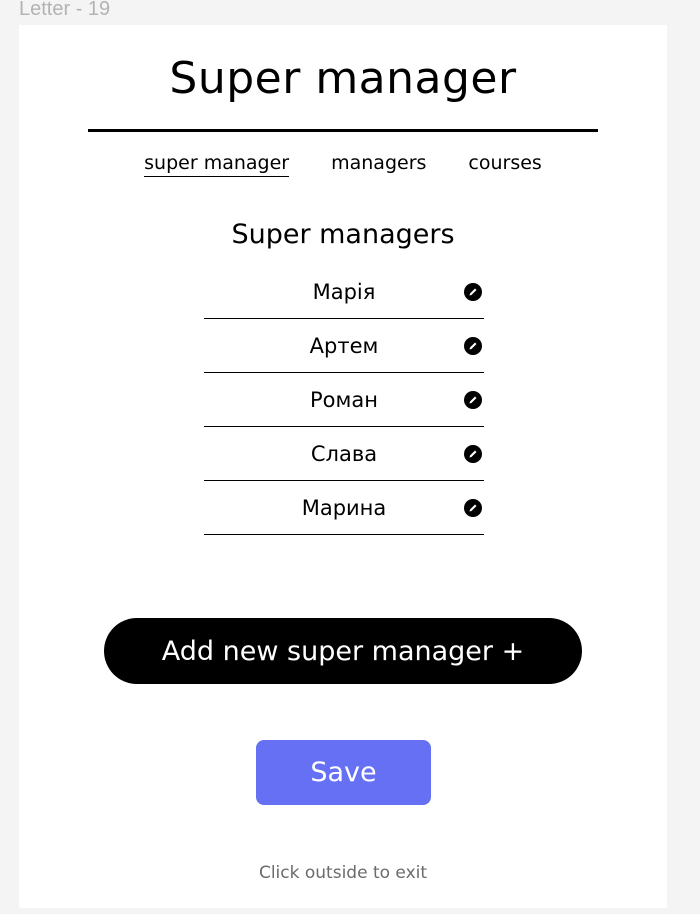  I want to click on manager-name: Слава, so click(344, 453).